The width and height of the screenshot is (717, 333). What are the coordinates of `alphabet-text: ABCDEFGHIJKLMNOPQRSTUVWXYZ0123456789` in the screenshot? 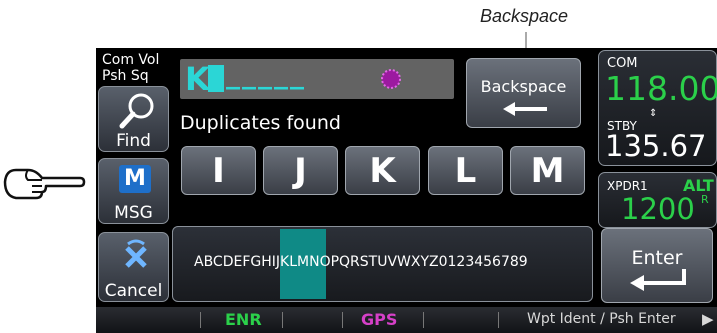 It's located at (361, 262).